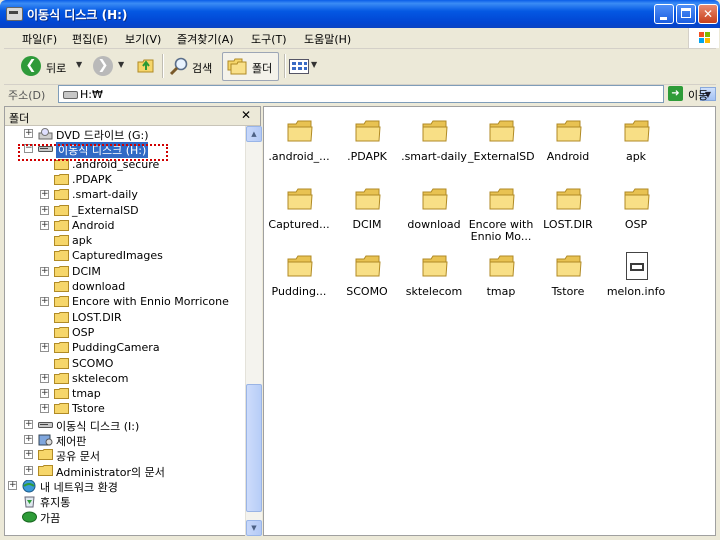 This screenshot has width=720, height=540. I want to click on search-icon, so click(179, 66).